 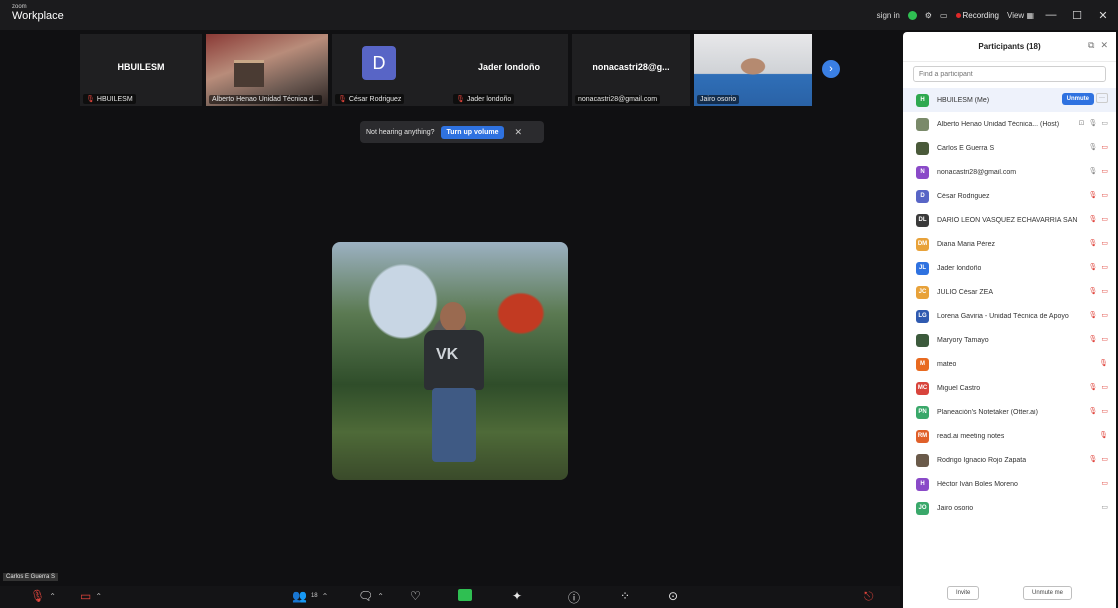 I want to click on meeting-toolbar: 🎙 ⌃ ▭ ⌃ 👥 18 ⌃ 🗨 ⌃ ♡ ✦ ⓘ ⁘ ⊙ ⎋, so click(x=450, y=597).